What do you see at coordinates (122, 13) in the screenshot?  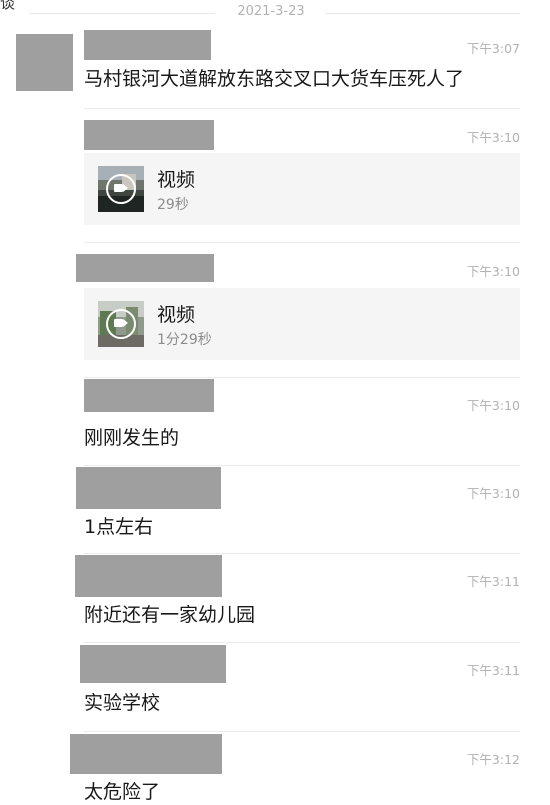 I see `date-separator-line-left` at bounding box center [122, 13].